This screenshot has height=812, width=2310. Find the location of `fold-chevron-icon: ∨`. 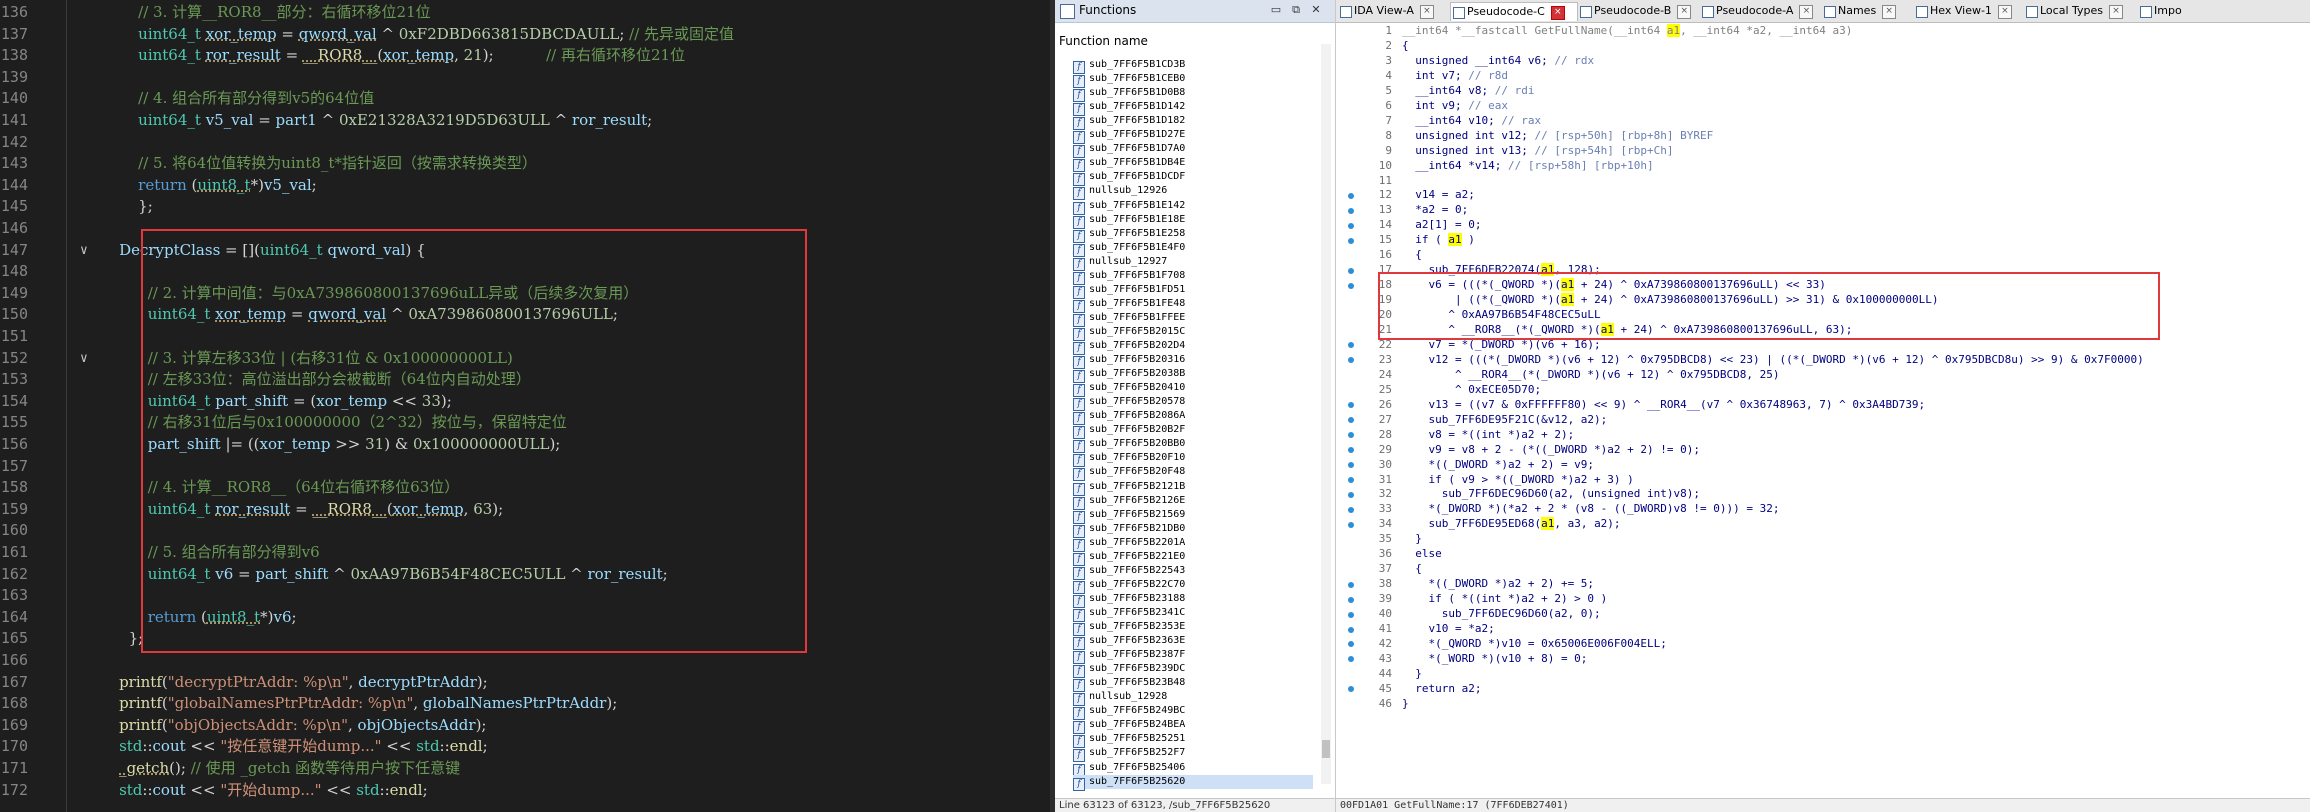

fold-chevron-icon: ∨ is located at coordinates (87, 250).